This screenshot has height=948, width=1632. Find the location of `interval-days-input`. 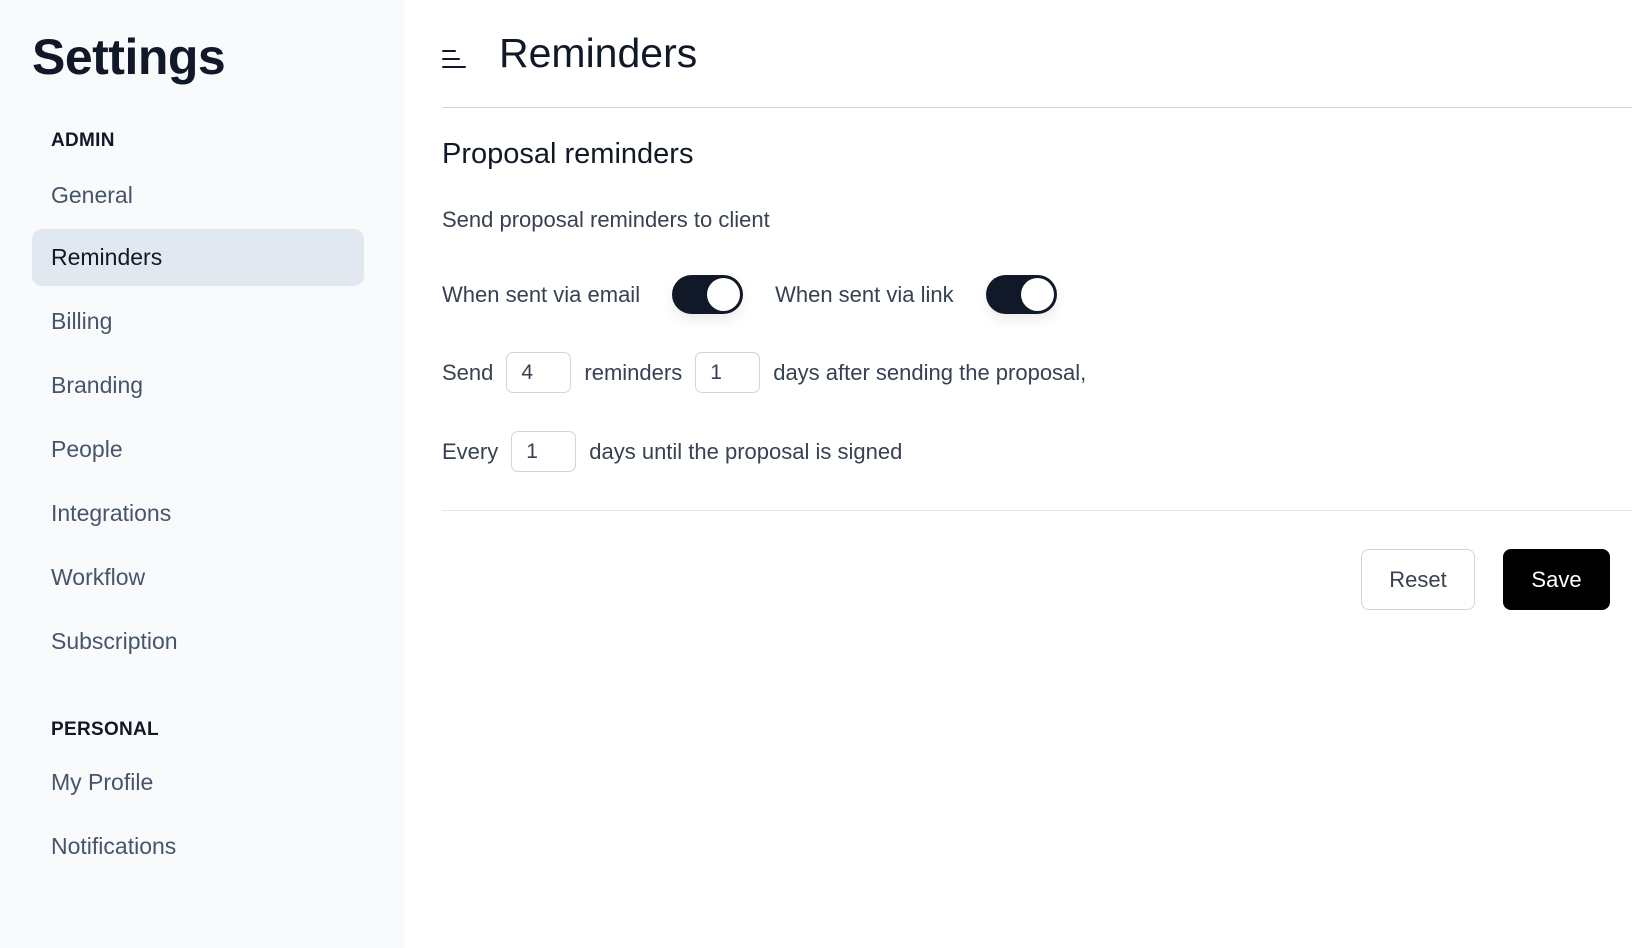

interval-days-input is located at coordinates (544, 451).